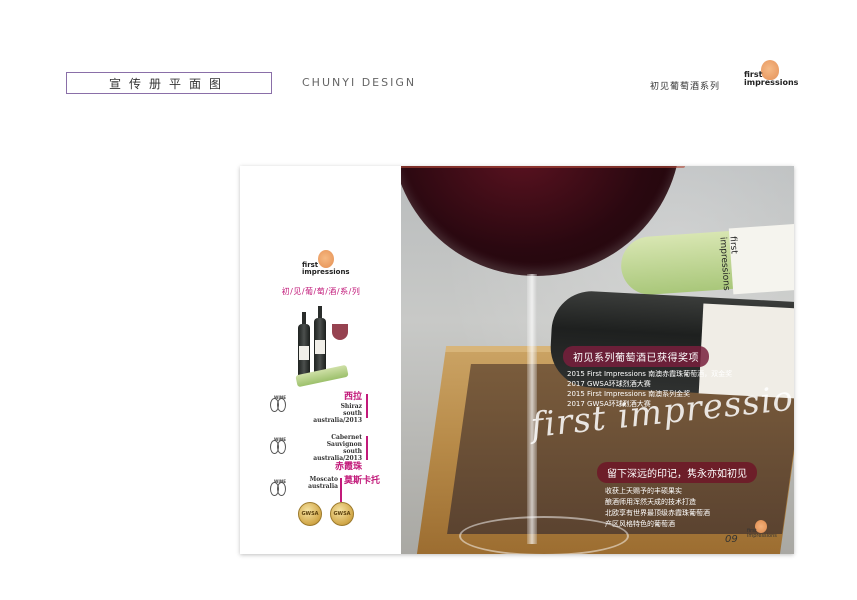  I want to click on wine-name-en: Moscato, so click(323, 479).